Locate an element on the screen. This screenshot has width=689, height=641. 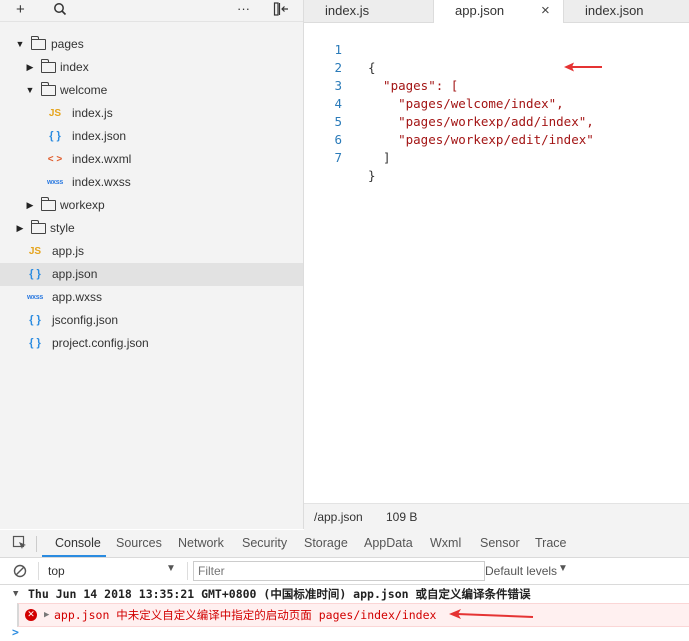
plus-icon: + is located at coordinates (20, 10).